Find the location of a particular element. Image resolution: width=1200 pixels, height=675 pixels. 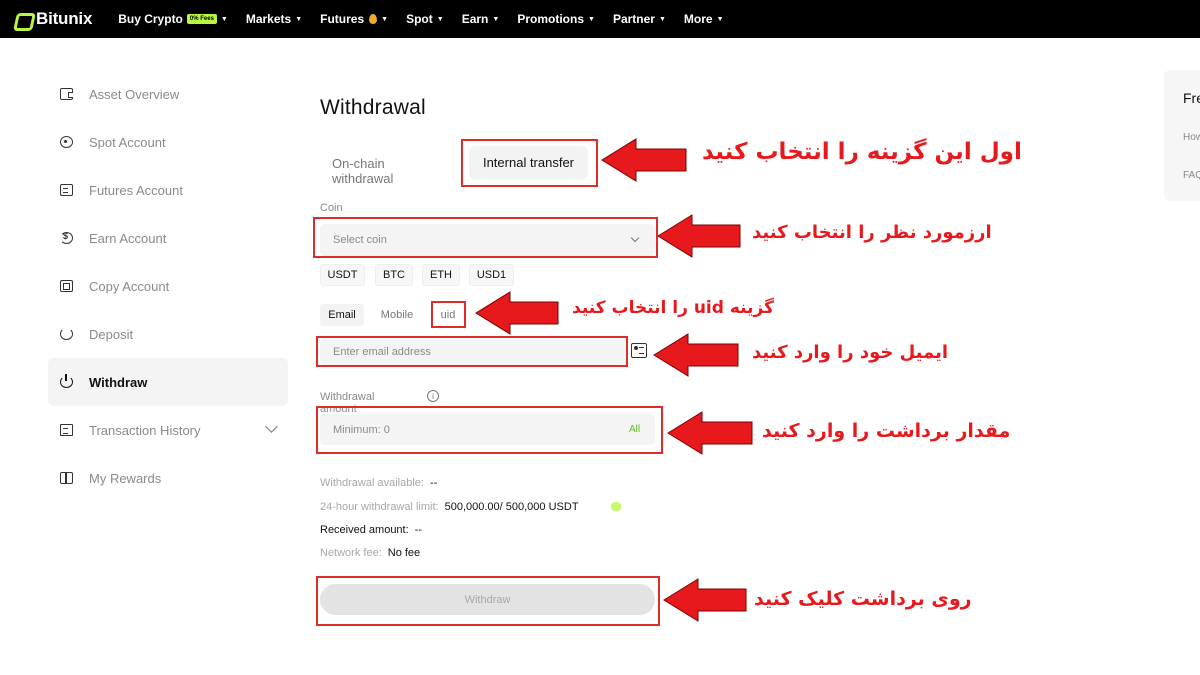

annotation-note-4: ایمیل خود را وارد کنید is located at coordinates (850, 352).